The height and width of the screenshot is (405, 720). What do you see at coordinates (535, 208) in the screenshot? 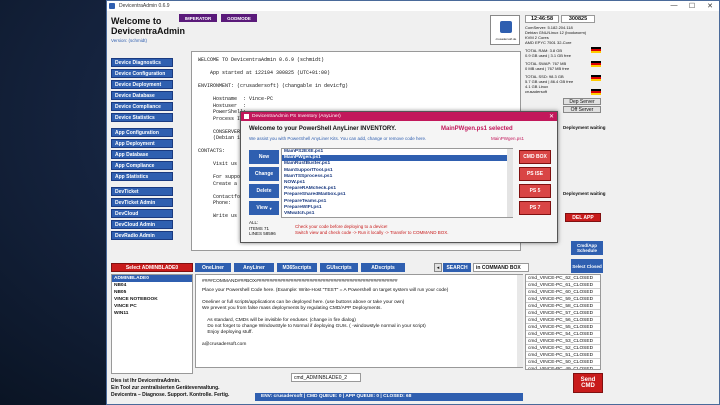
I see `ps7-button: PS 7` at bounding box center [535, 208].